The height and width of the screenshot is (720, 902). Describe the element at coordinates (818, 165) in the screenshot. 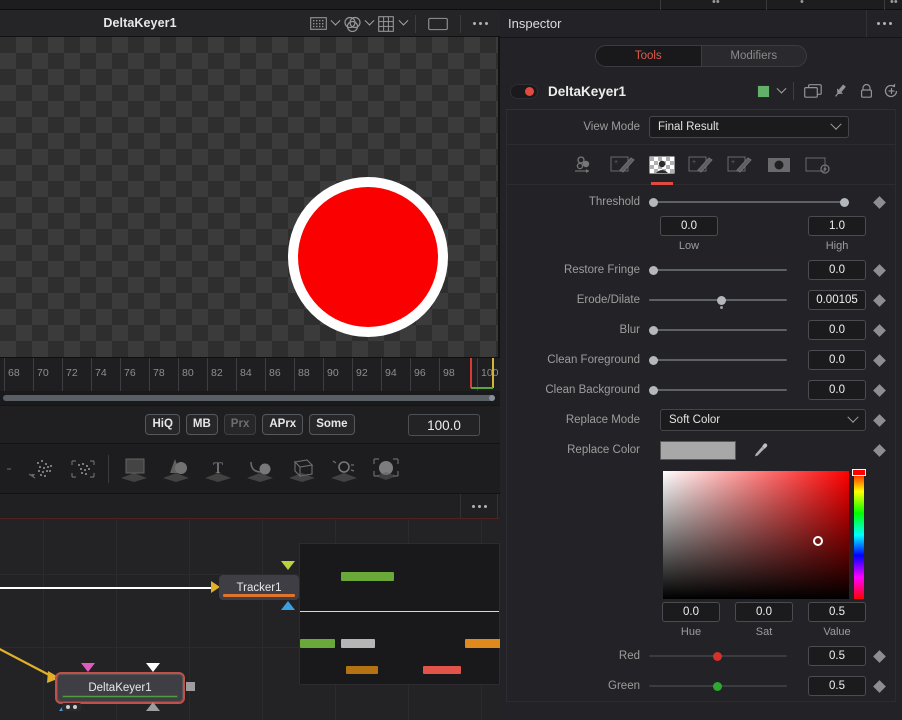

I see `settings-icon` at that location.